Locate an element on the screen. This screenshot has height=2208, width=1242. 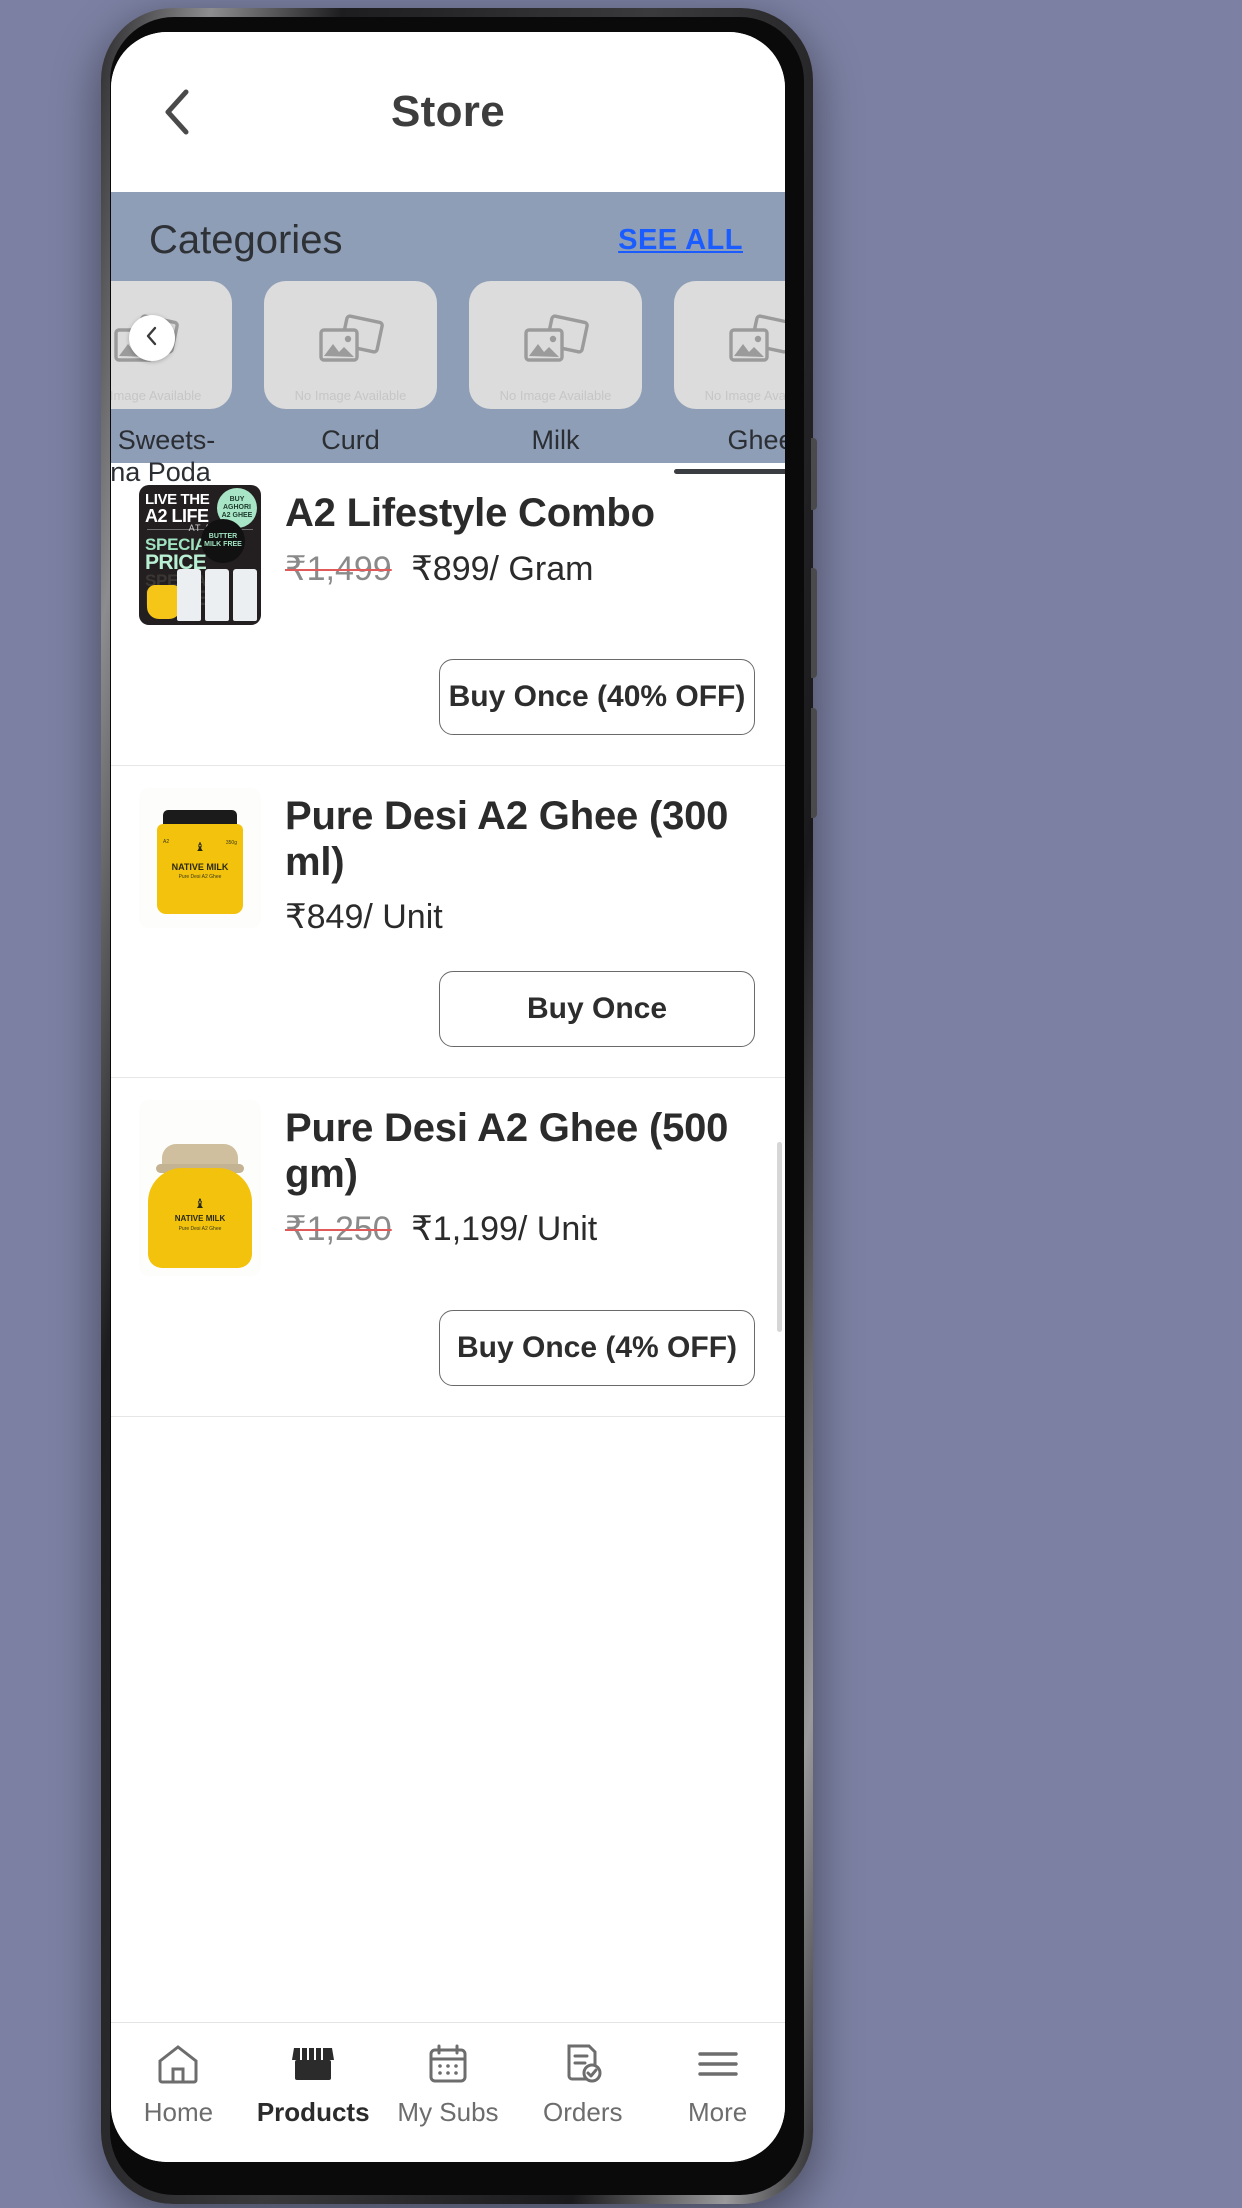
categories-title: Categories is located at coordinates (246, 240).